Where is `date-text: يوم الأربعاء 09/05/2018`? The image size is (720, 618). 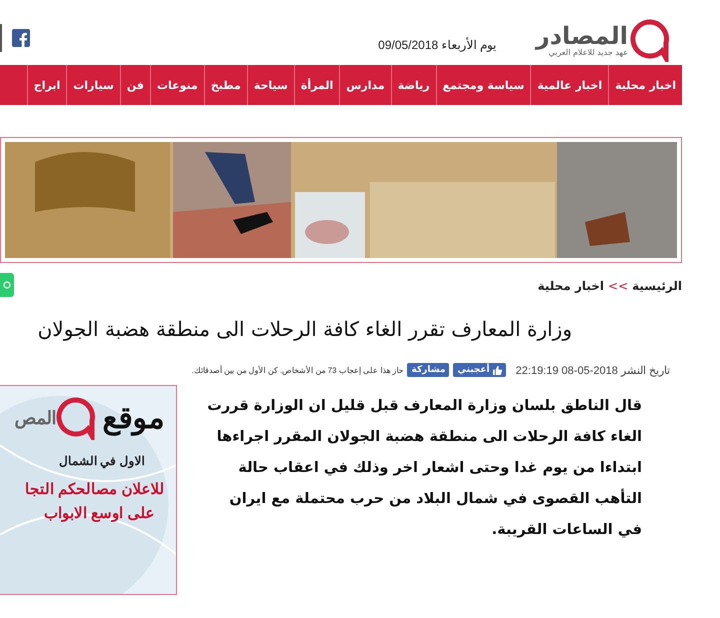
date-text: يوم الأربعاء 09/05/2018 is located at coordinates (437, 45).